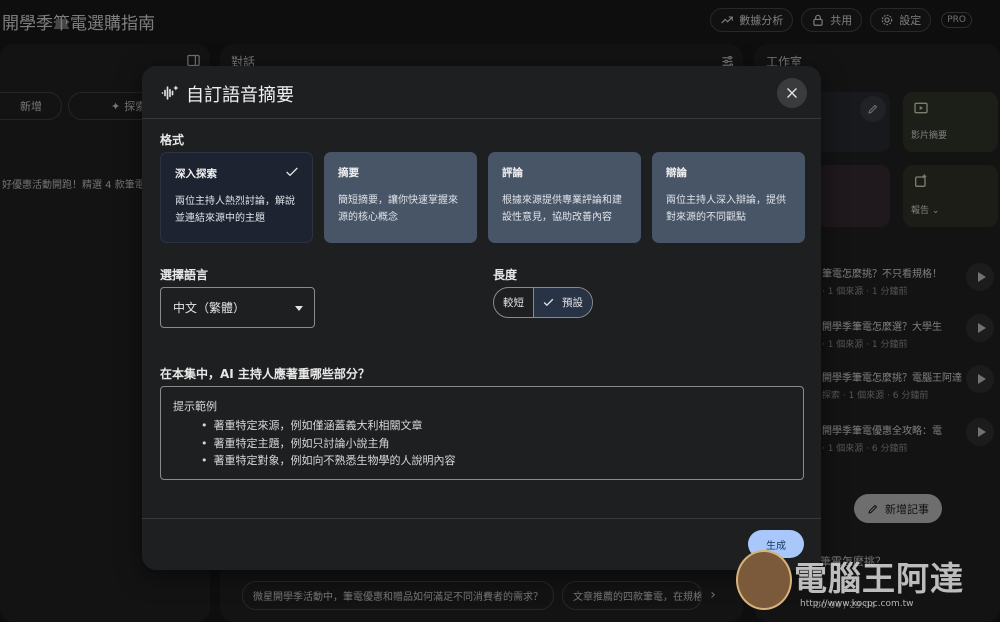 This screenshot has width=1000, height=622. What do you see at coordinates (195, 406) in the screenshot?
I see `prompt-placeholder-heading: 提示範例` at bounding box center [195, 406].